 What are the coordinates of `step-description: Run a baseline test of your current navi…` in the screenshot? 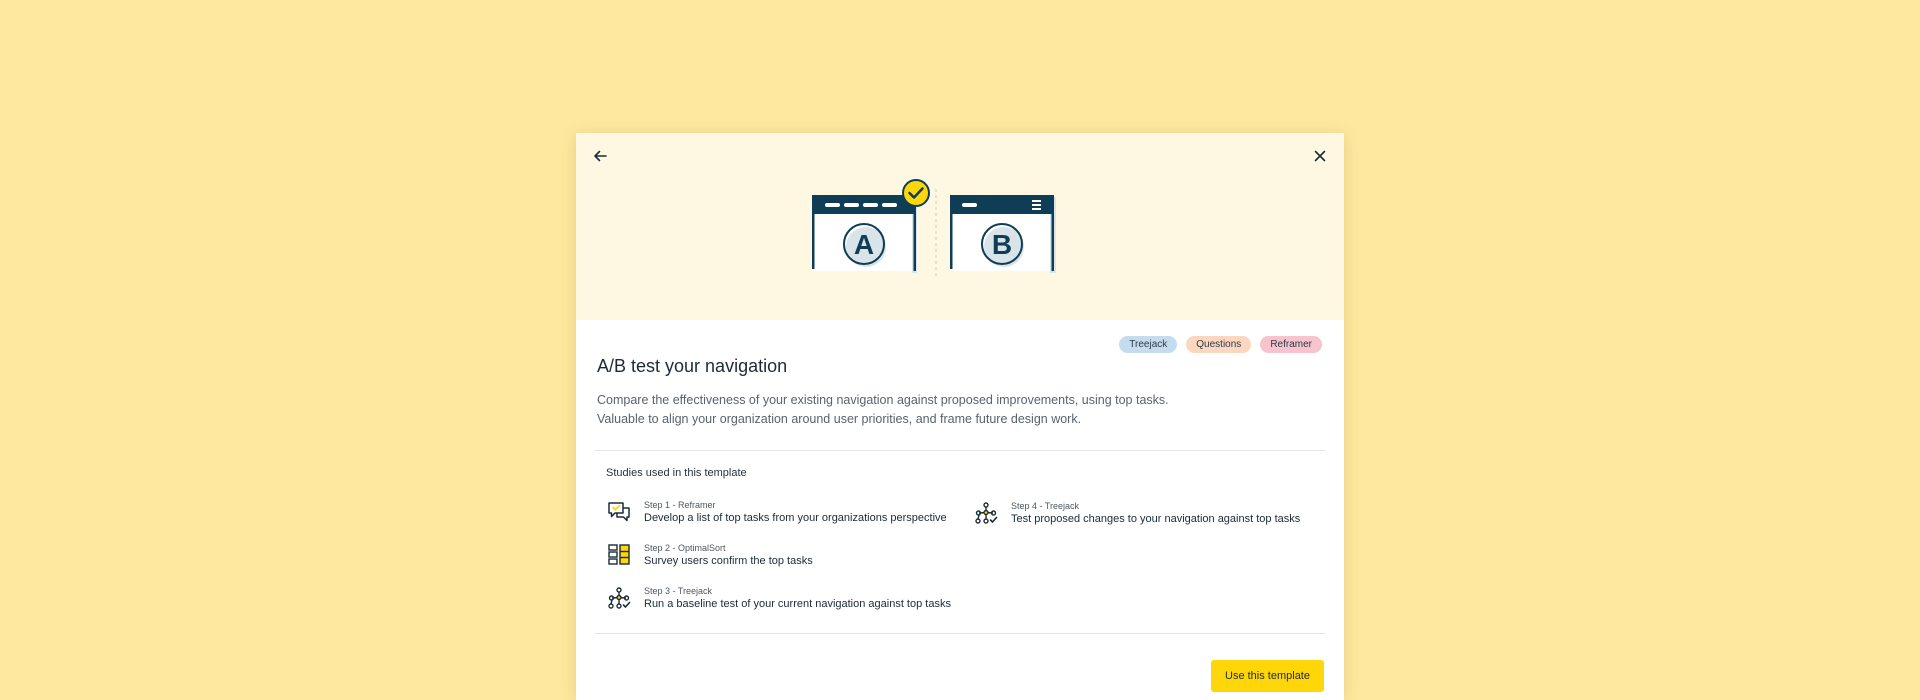 It's located at (797, 604).